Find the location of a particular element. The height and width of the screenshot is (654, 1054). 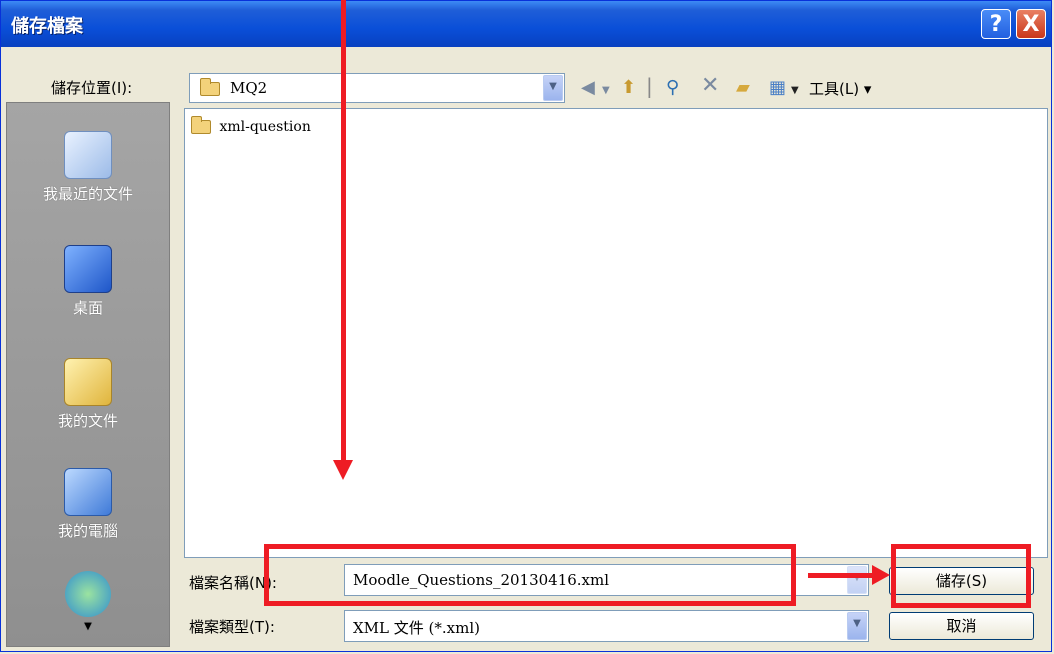

recent-documents-icon is located at coordinates (88, 155).